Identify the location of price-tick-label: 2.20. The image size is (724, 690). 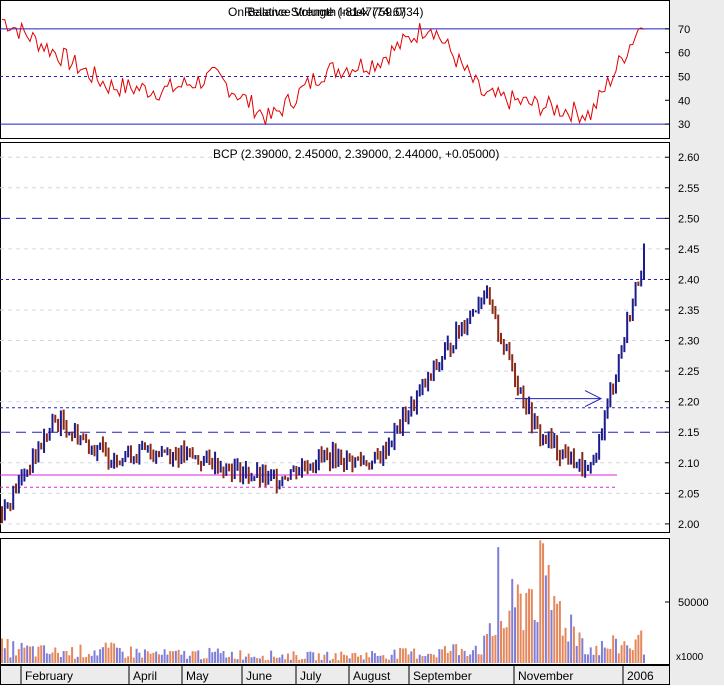
(688, 403).